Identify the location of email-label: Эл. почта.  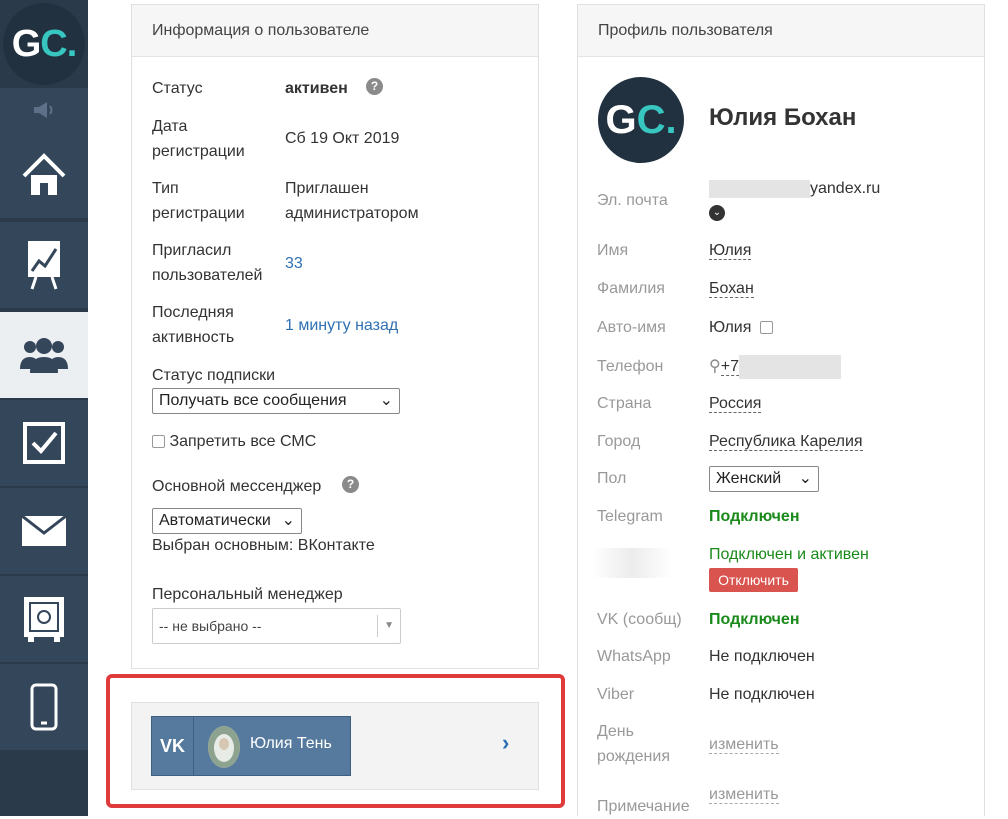
(632, 200).